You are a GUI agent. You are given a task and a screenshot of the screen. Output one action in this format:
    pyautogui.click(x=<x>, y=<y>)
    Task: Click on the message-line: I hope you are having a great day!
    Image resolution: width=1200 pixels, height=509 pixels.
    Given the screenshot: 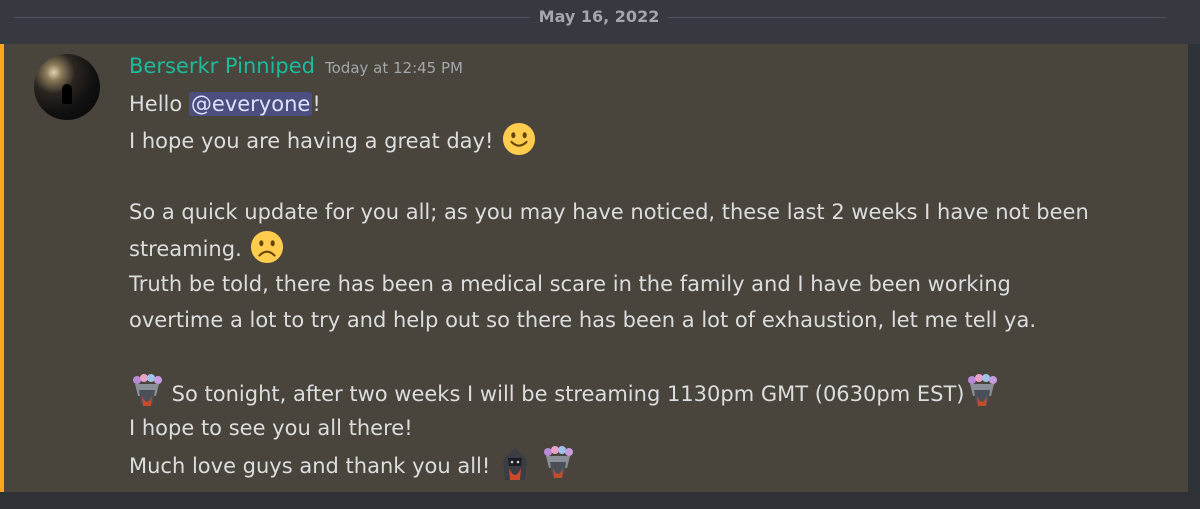 What is the action you would take?
    pyautogui.click(x=649, y=140)
    